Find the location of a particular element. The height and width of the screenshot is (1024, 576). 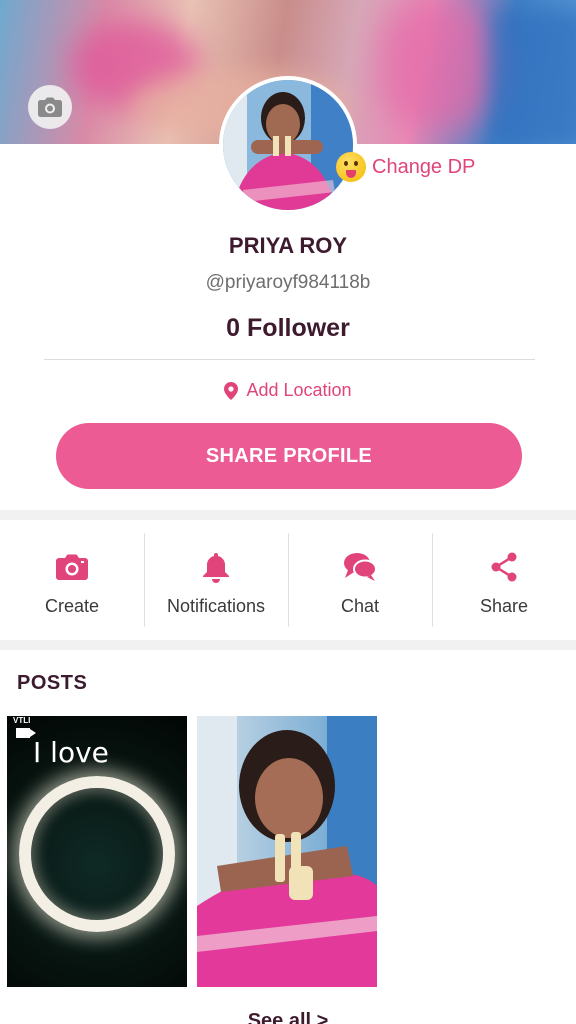

share-icon is located at coordinates (504, 566).